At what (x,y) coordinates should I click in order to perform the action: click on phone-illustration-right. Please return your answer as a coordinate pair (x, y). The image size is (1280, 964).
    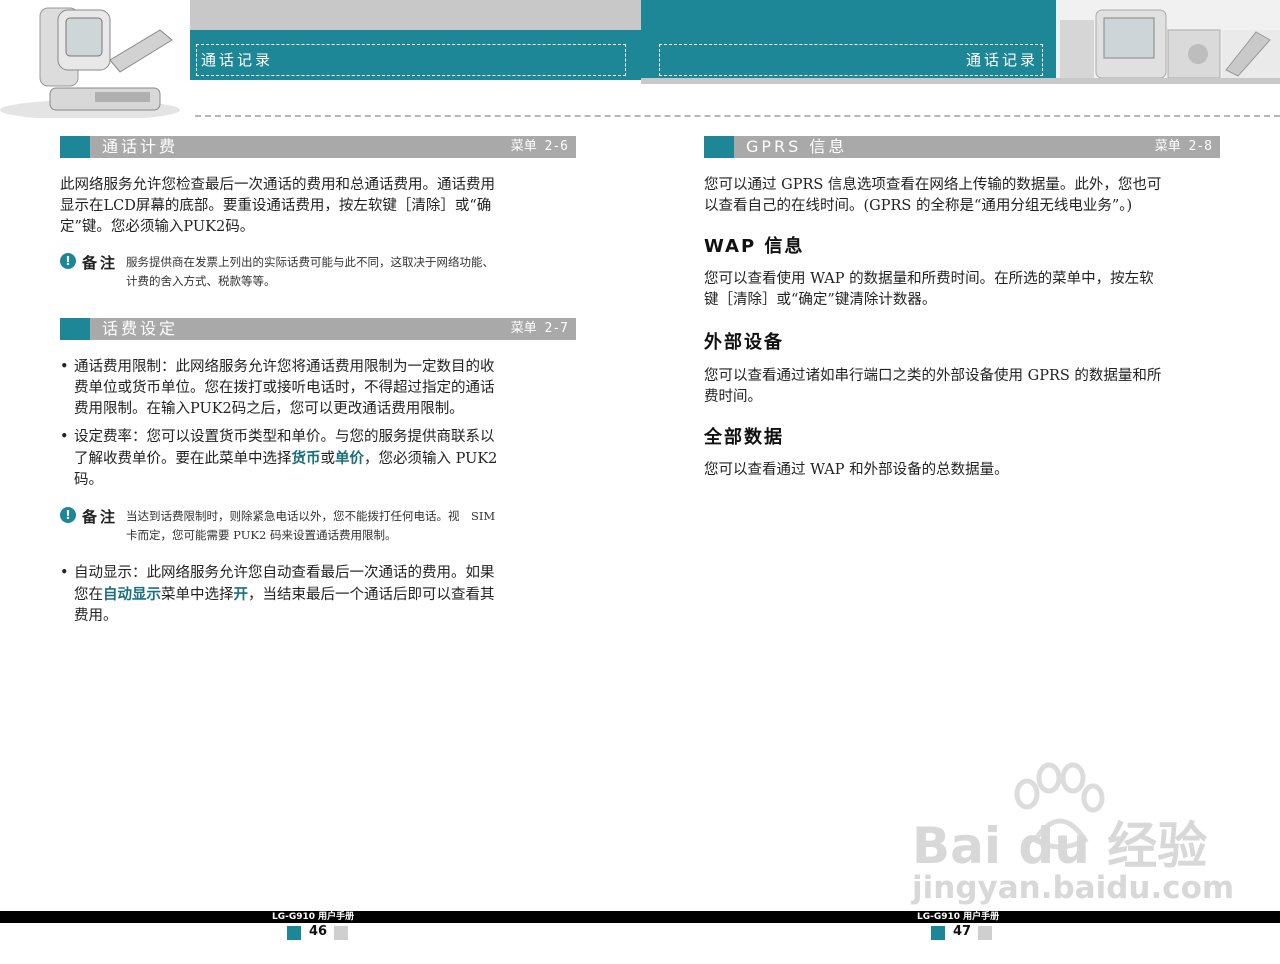
    Looking at the image, I should click on (1168, 39).